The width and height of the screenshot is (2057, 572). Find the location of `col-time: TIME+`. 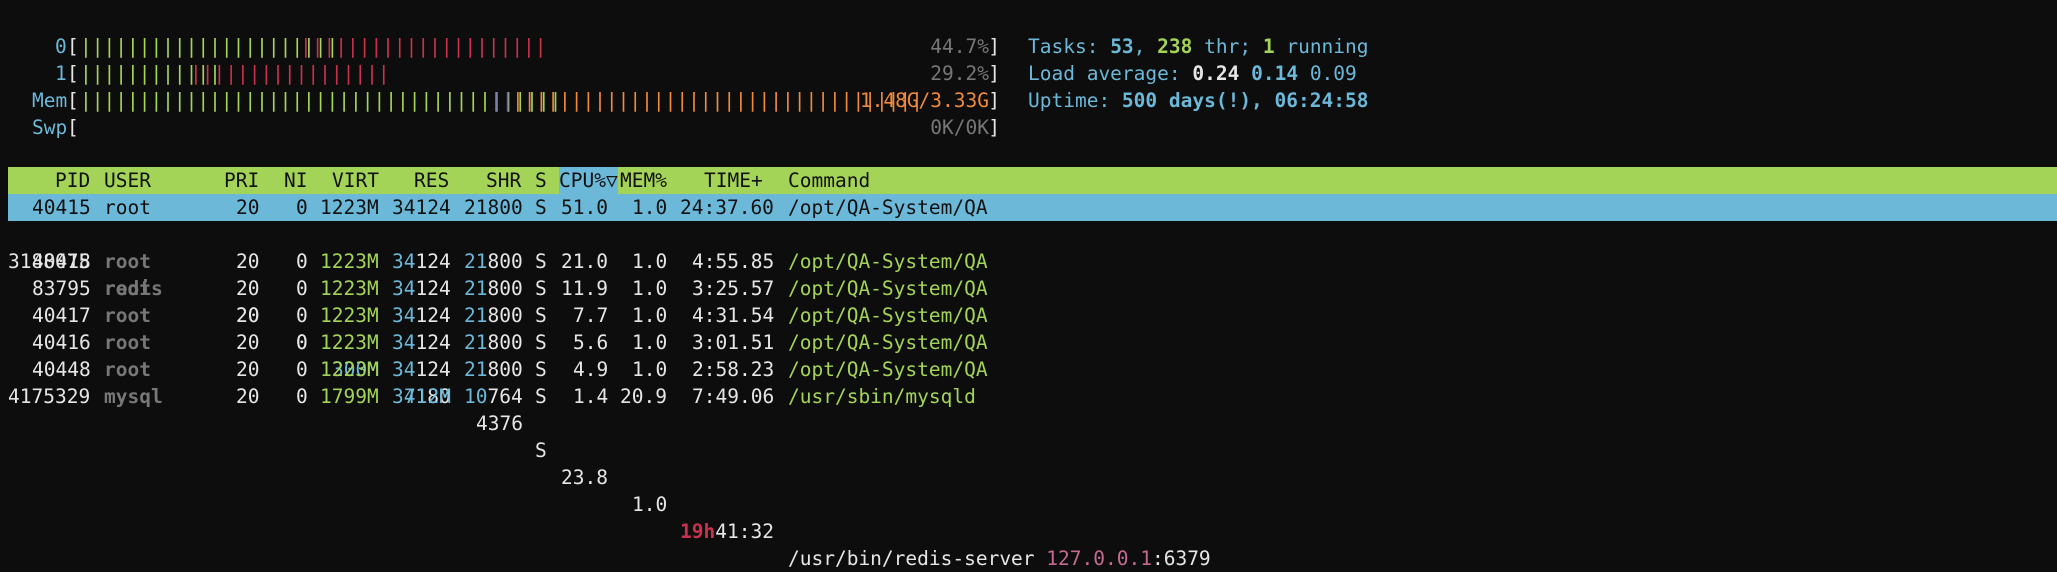

col-time: TIME+ is located at coordinates (733, 180).